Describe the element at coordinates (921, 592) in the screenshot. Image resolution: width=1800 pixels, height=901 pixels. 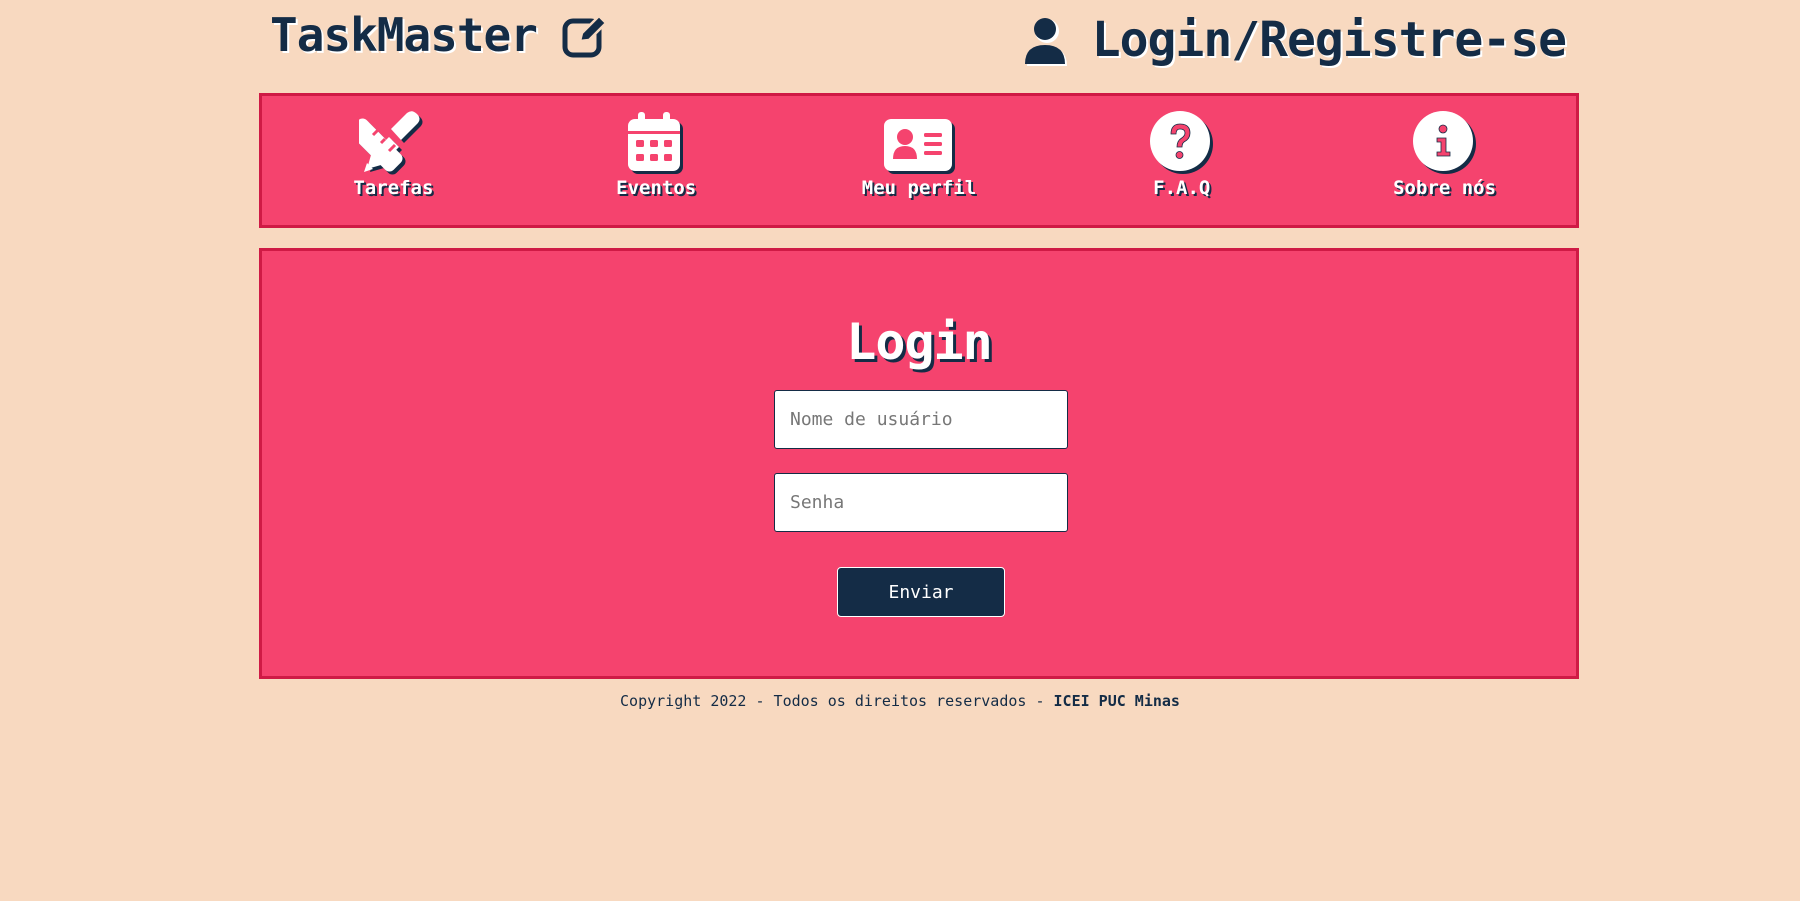
I see `submit-button: Enviar` at that location.